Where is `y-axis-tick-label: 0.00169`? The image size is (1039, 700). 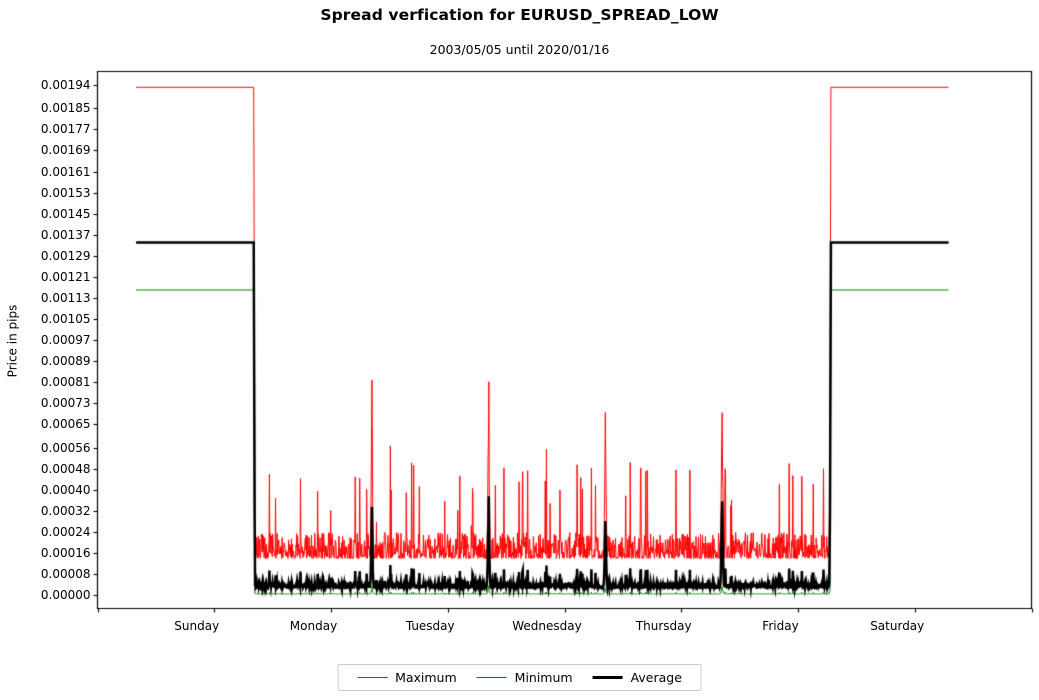 y-axis-tick-label: 0.00169 is located at coordinates (65, 150).